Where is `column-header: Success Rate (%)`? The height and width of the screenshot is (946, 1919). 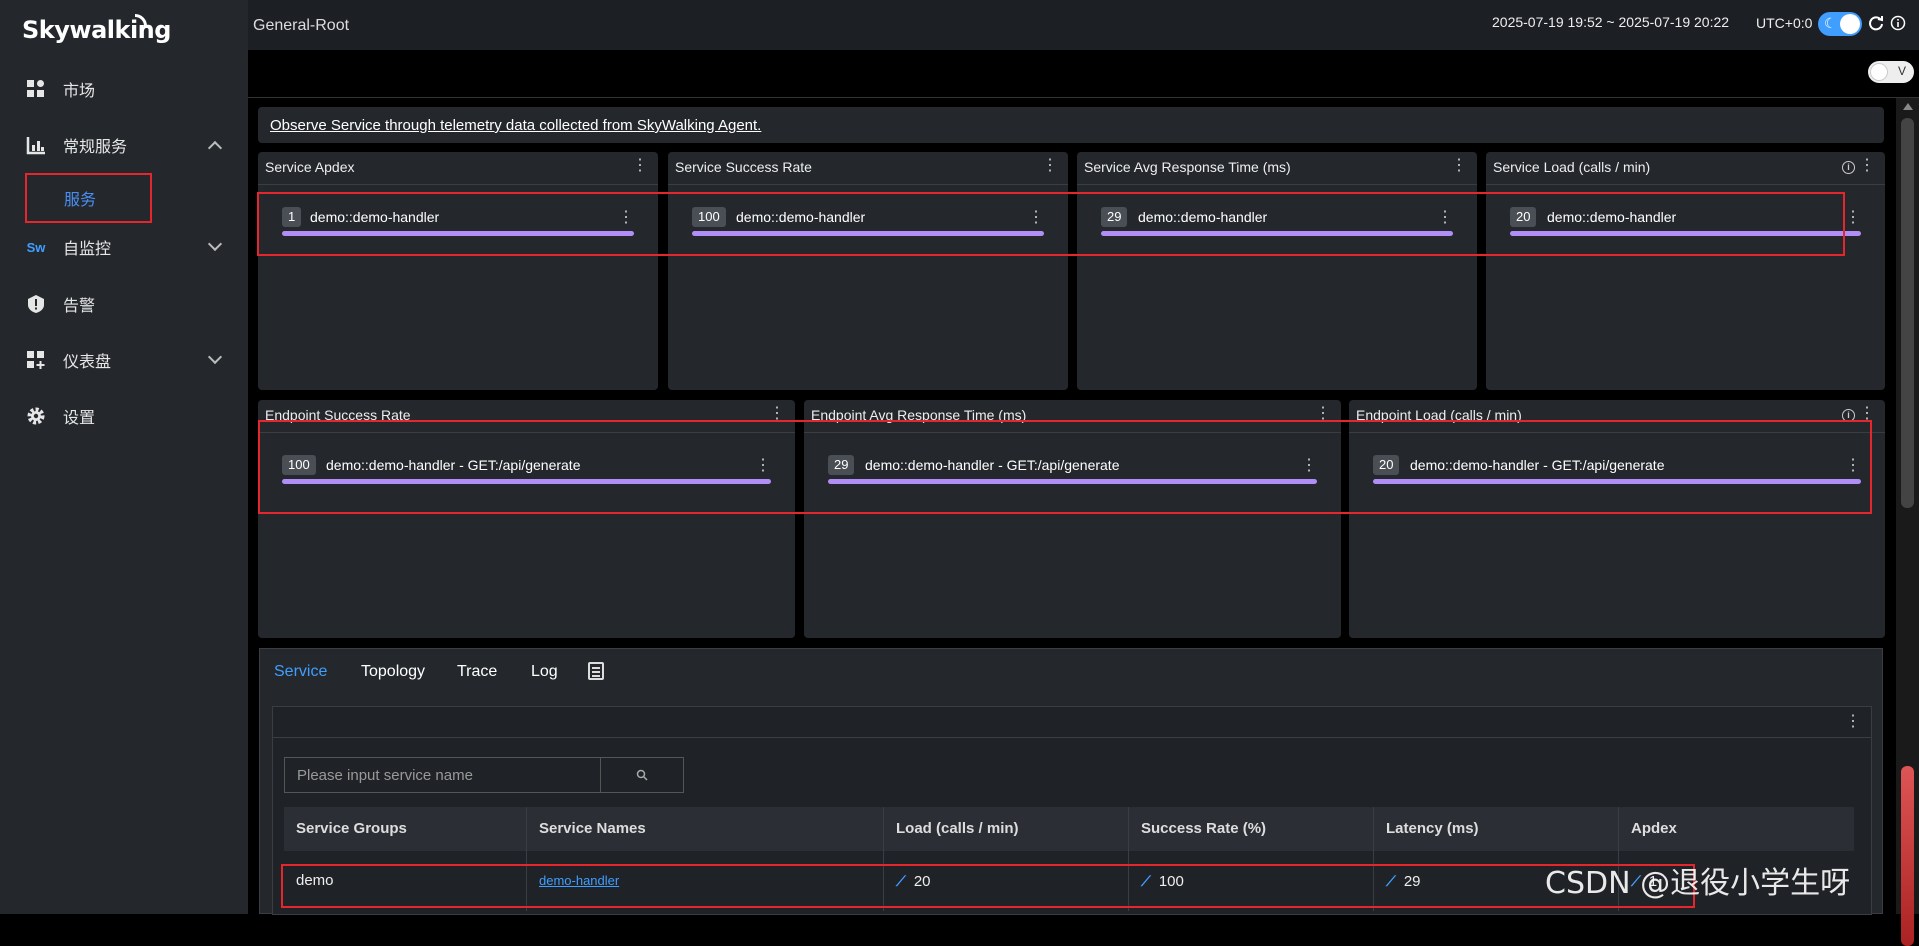 column-header: Success Rate (%) is located at coordinates (1251, 829).